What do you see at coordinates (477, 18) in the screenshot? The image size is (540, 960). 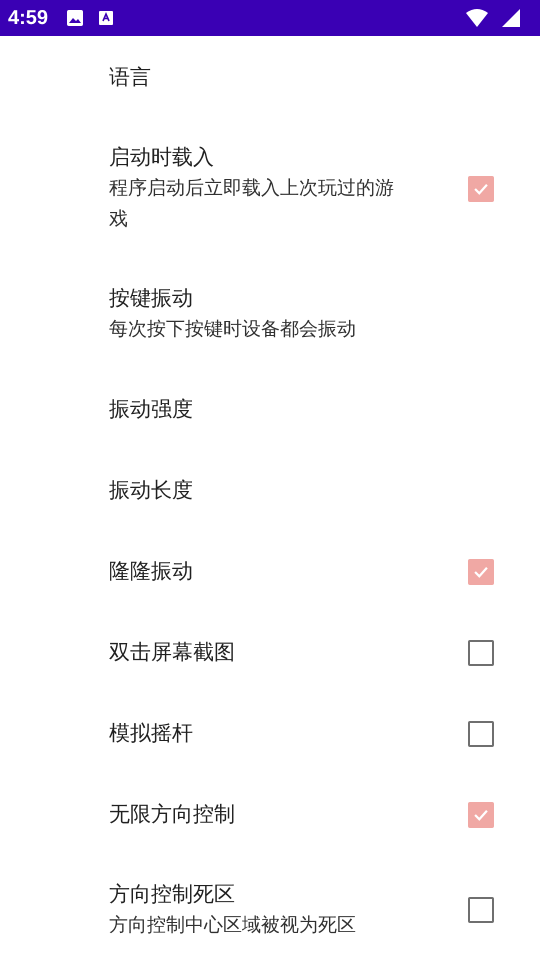 I see `wifi-icon` at bounding box center [477, 18].